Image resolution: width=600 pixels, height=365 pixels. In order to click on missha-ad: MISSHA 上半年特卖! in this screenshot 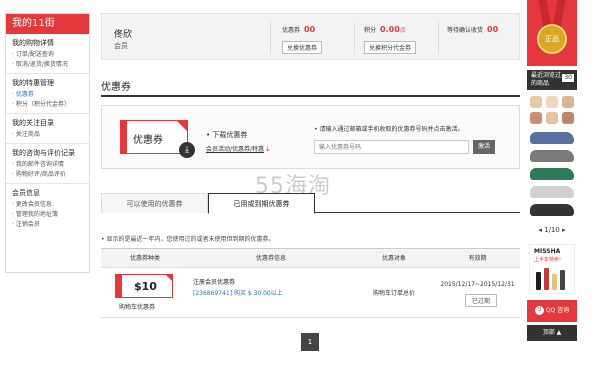, I will do `click(552, 269)`.